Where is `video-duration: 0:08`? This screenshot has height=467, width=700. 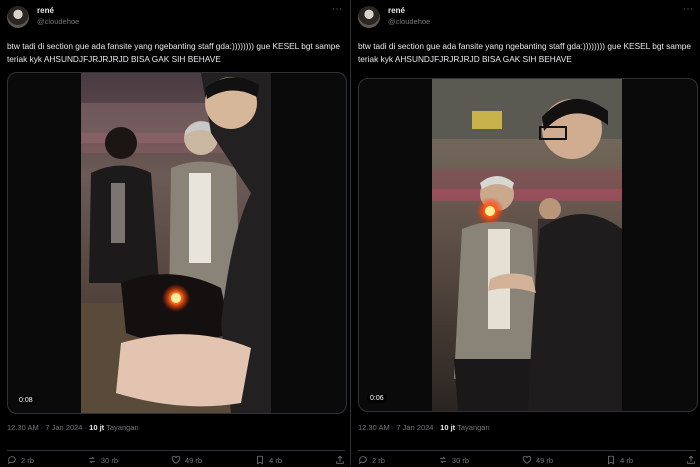 video-duration: 0:08 is located at coordinates (26, 400).